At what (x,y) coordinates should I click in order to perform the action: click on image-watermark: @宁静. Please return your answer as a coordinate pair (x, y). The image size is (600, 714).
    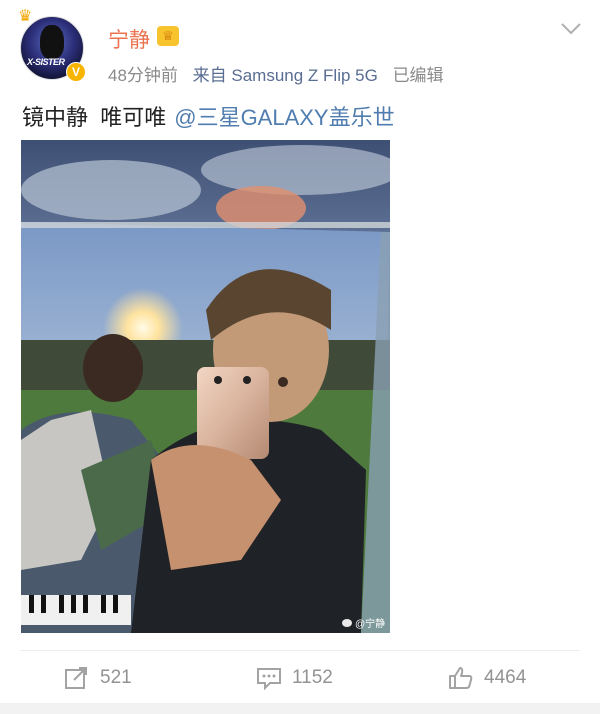
    Looking at the image, I should click on (370, 623).